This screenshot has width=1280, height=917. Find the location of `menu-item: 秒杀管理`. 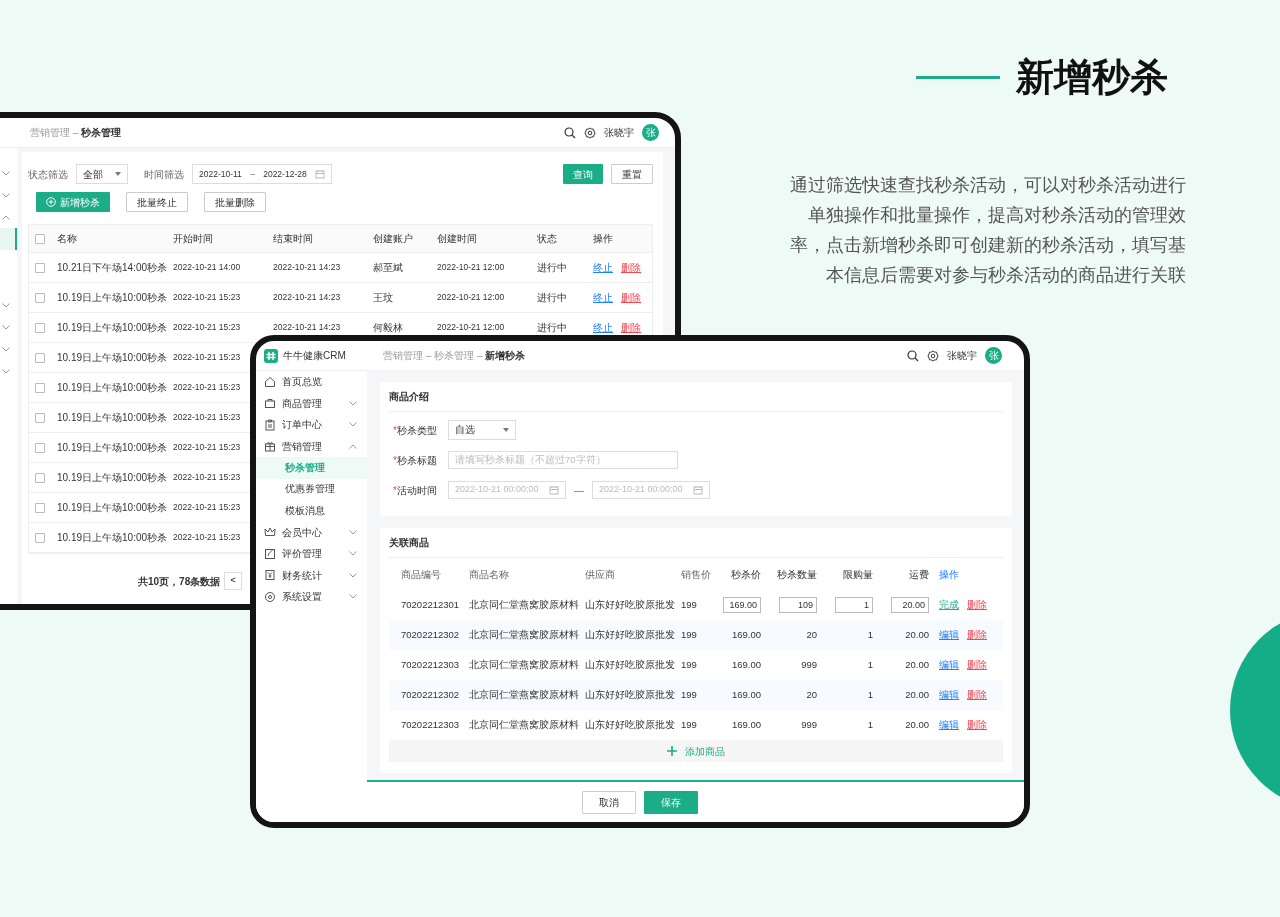

menu-item: 秒杀管理 is located at coordinates (311, 468).